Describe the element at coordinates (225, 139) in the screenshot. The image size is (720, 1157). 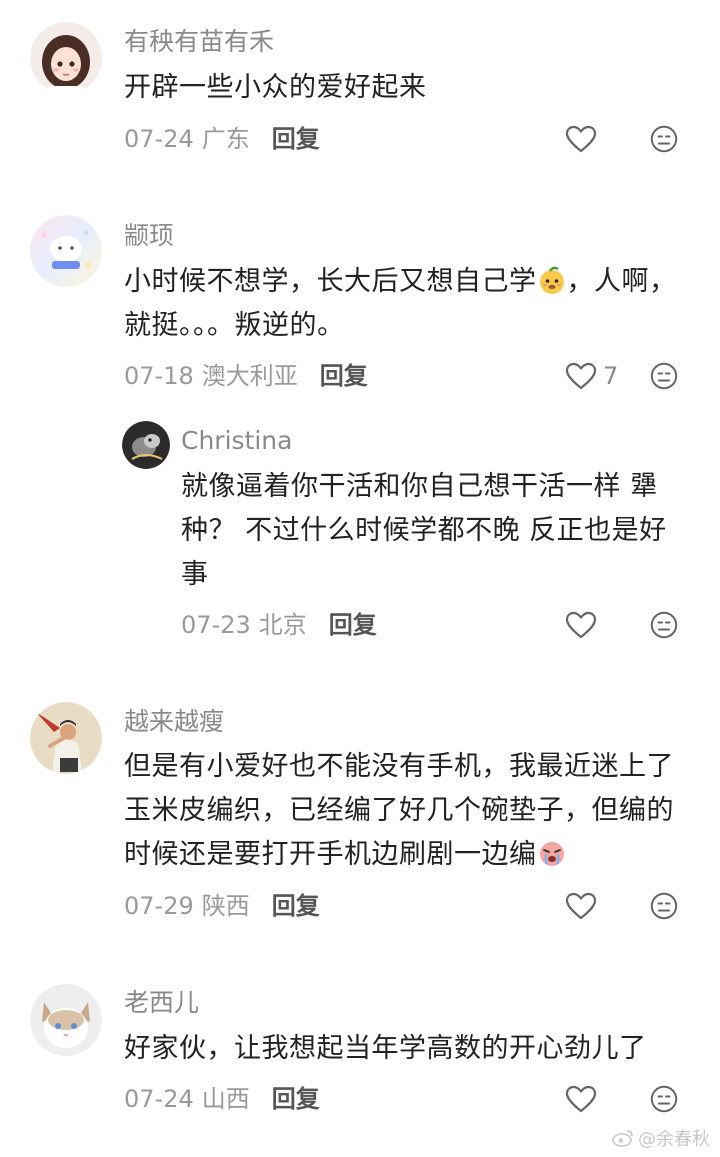
I see `comment-location: 广东` at that location.